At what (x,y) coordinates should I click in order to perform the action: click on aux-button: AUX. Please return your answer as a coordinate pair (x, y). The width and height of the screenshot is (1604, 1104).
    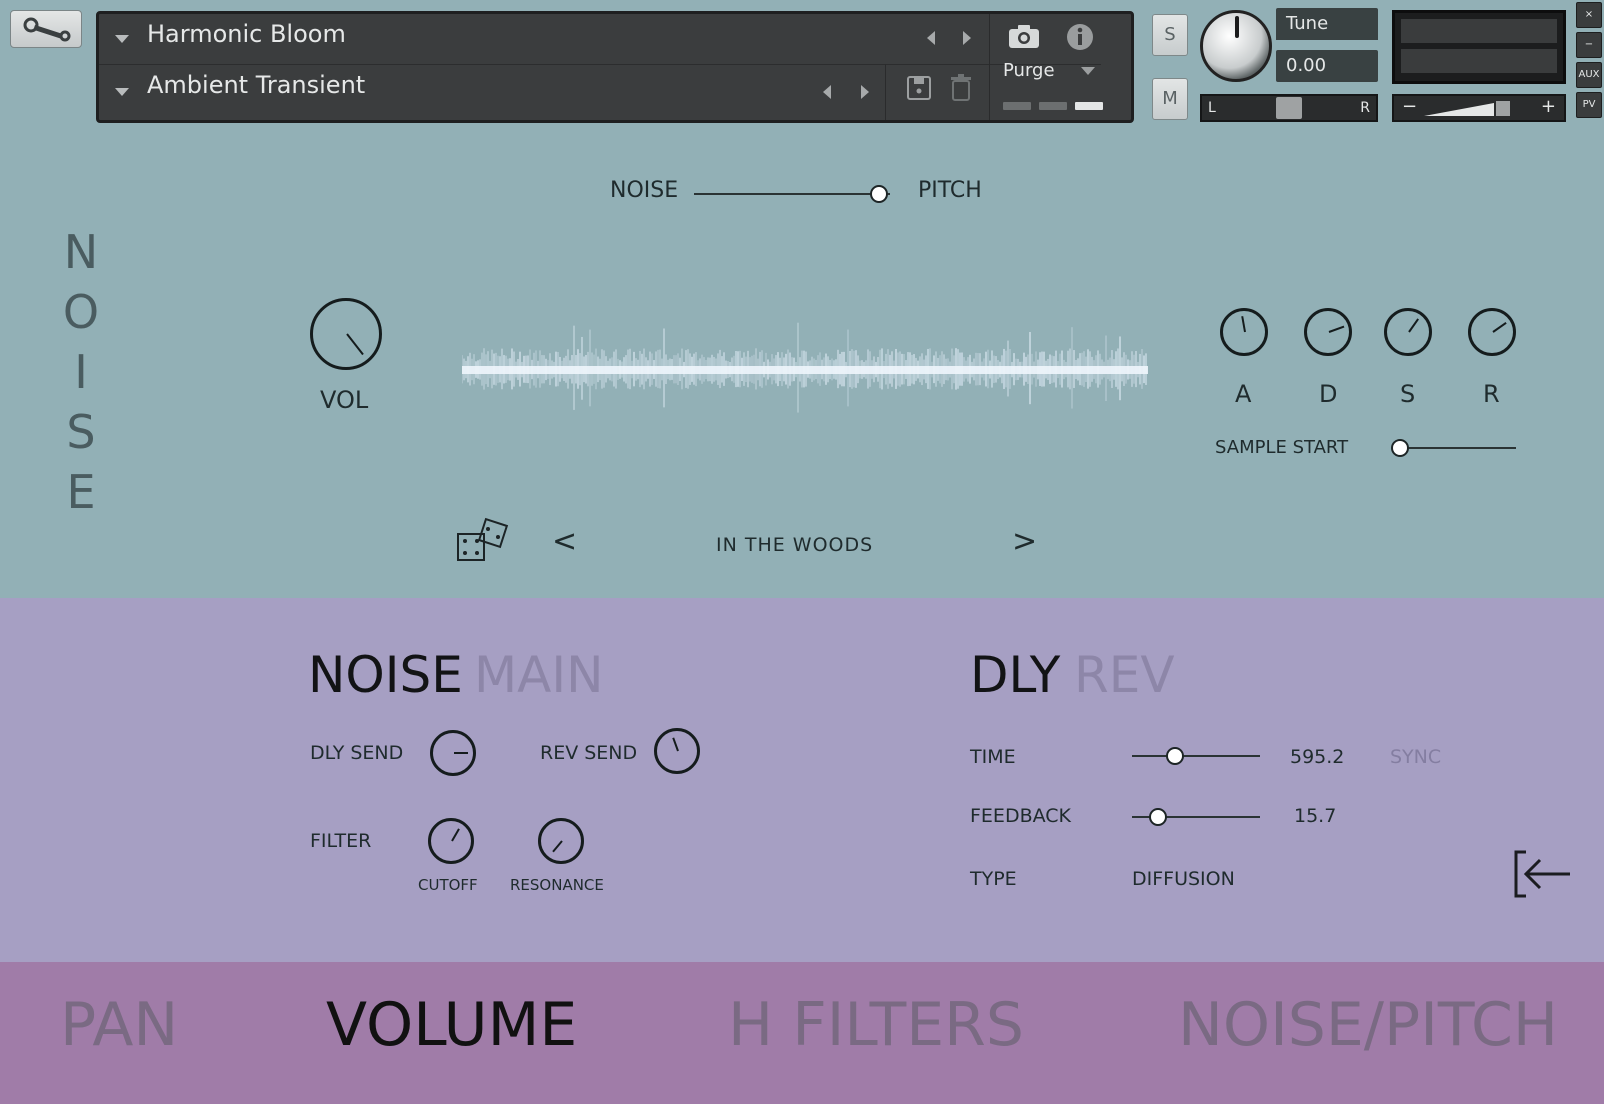
    Looking at the image, I should click on (1589, 75).